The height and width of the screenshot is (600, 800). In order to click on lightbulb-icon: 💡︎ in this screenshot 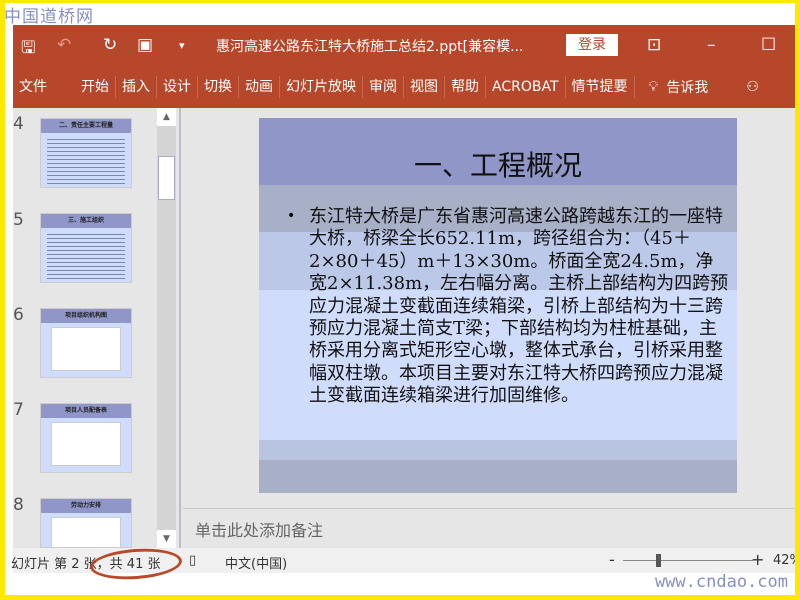, I will do `click(653, 86)`.